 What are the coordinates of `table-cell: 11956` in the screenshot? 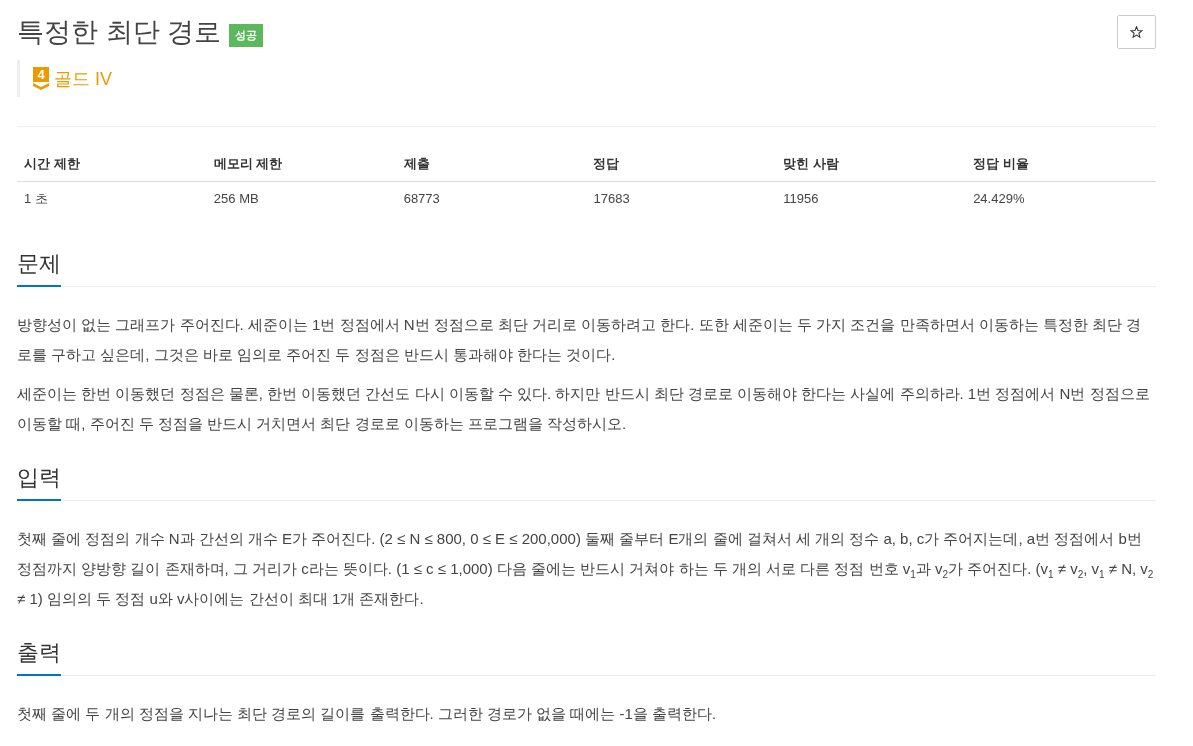 It's located at (871, 198).